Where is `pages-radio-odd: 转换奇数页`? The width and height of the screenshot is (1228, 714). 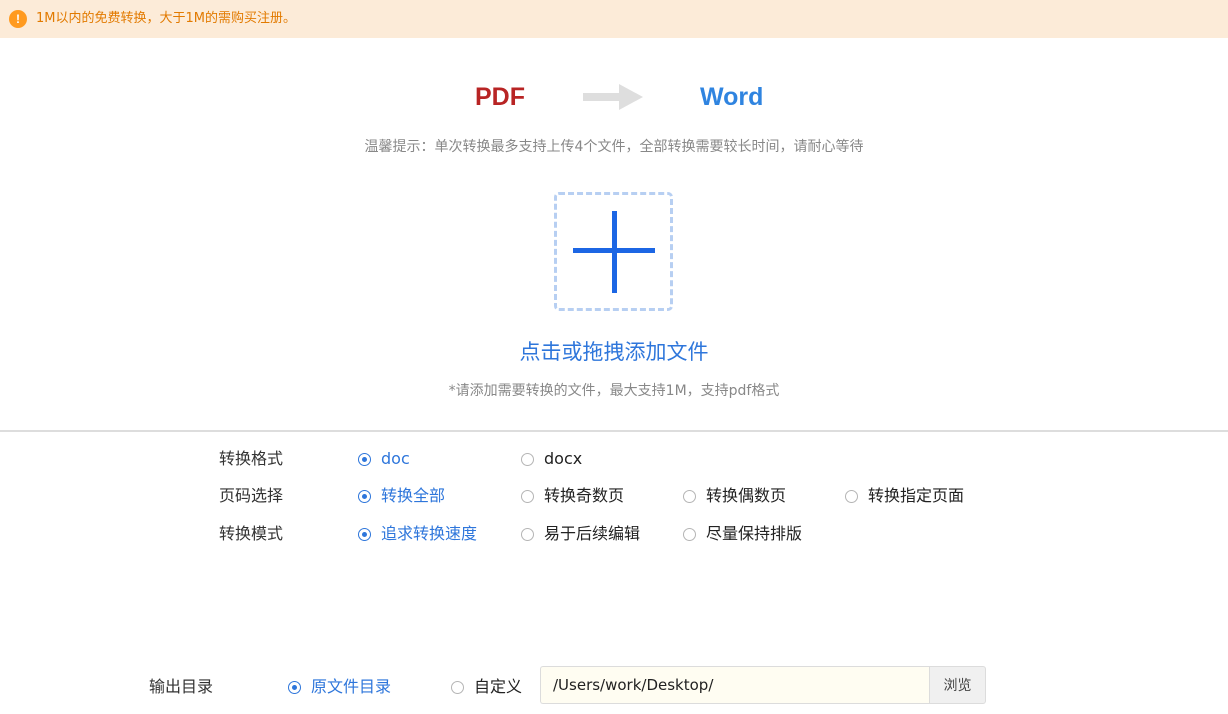 pages-radio-odd: 转换奇数页 is located at coordinates (572, 496).